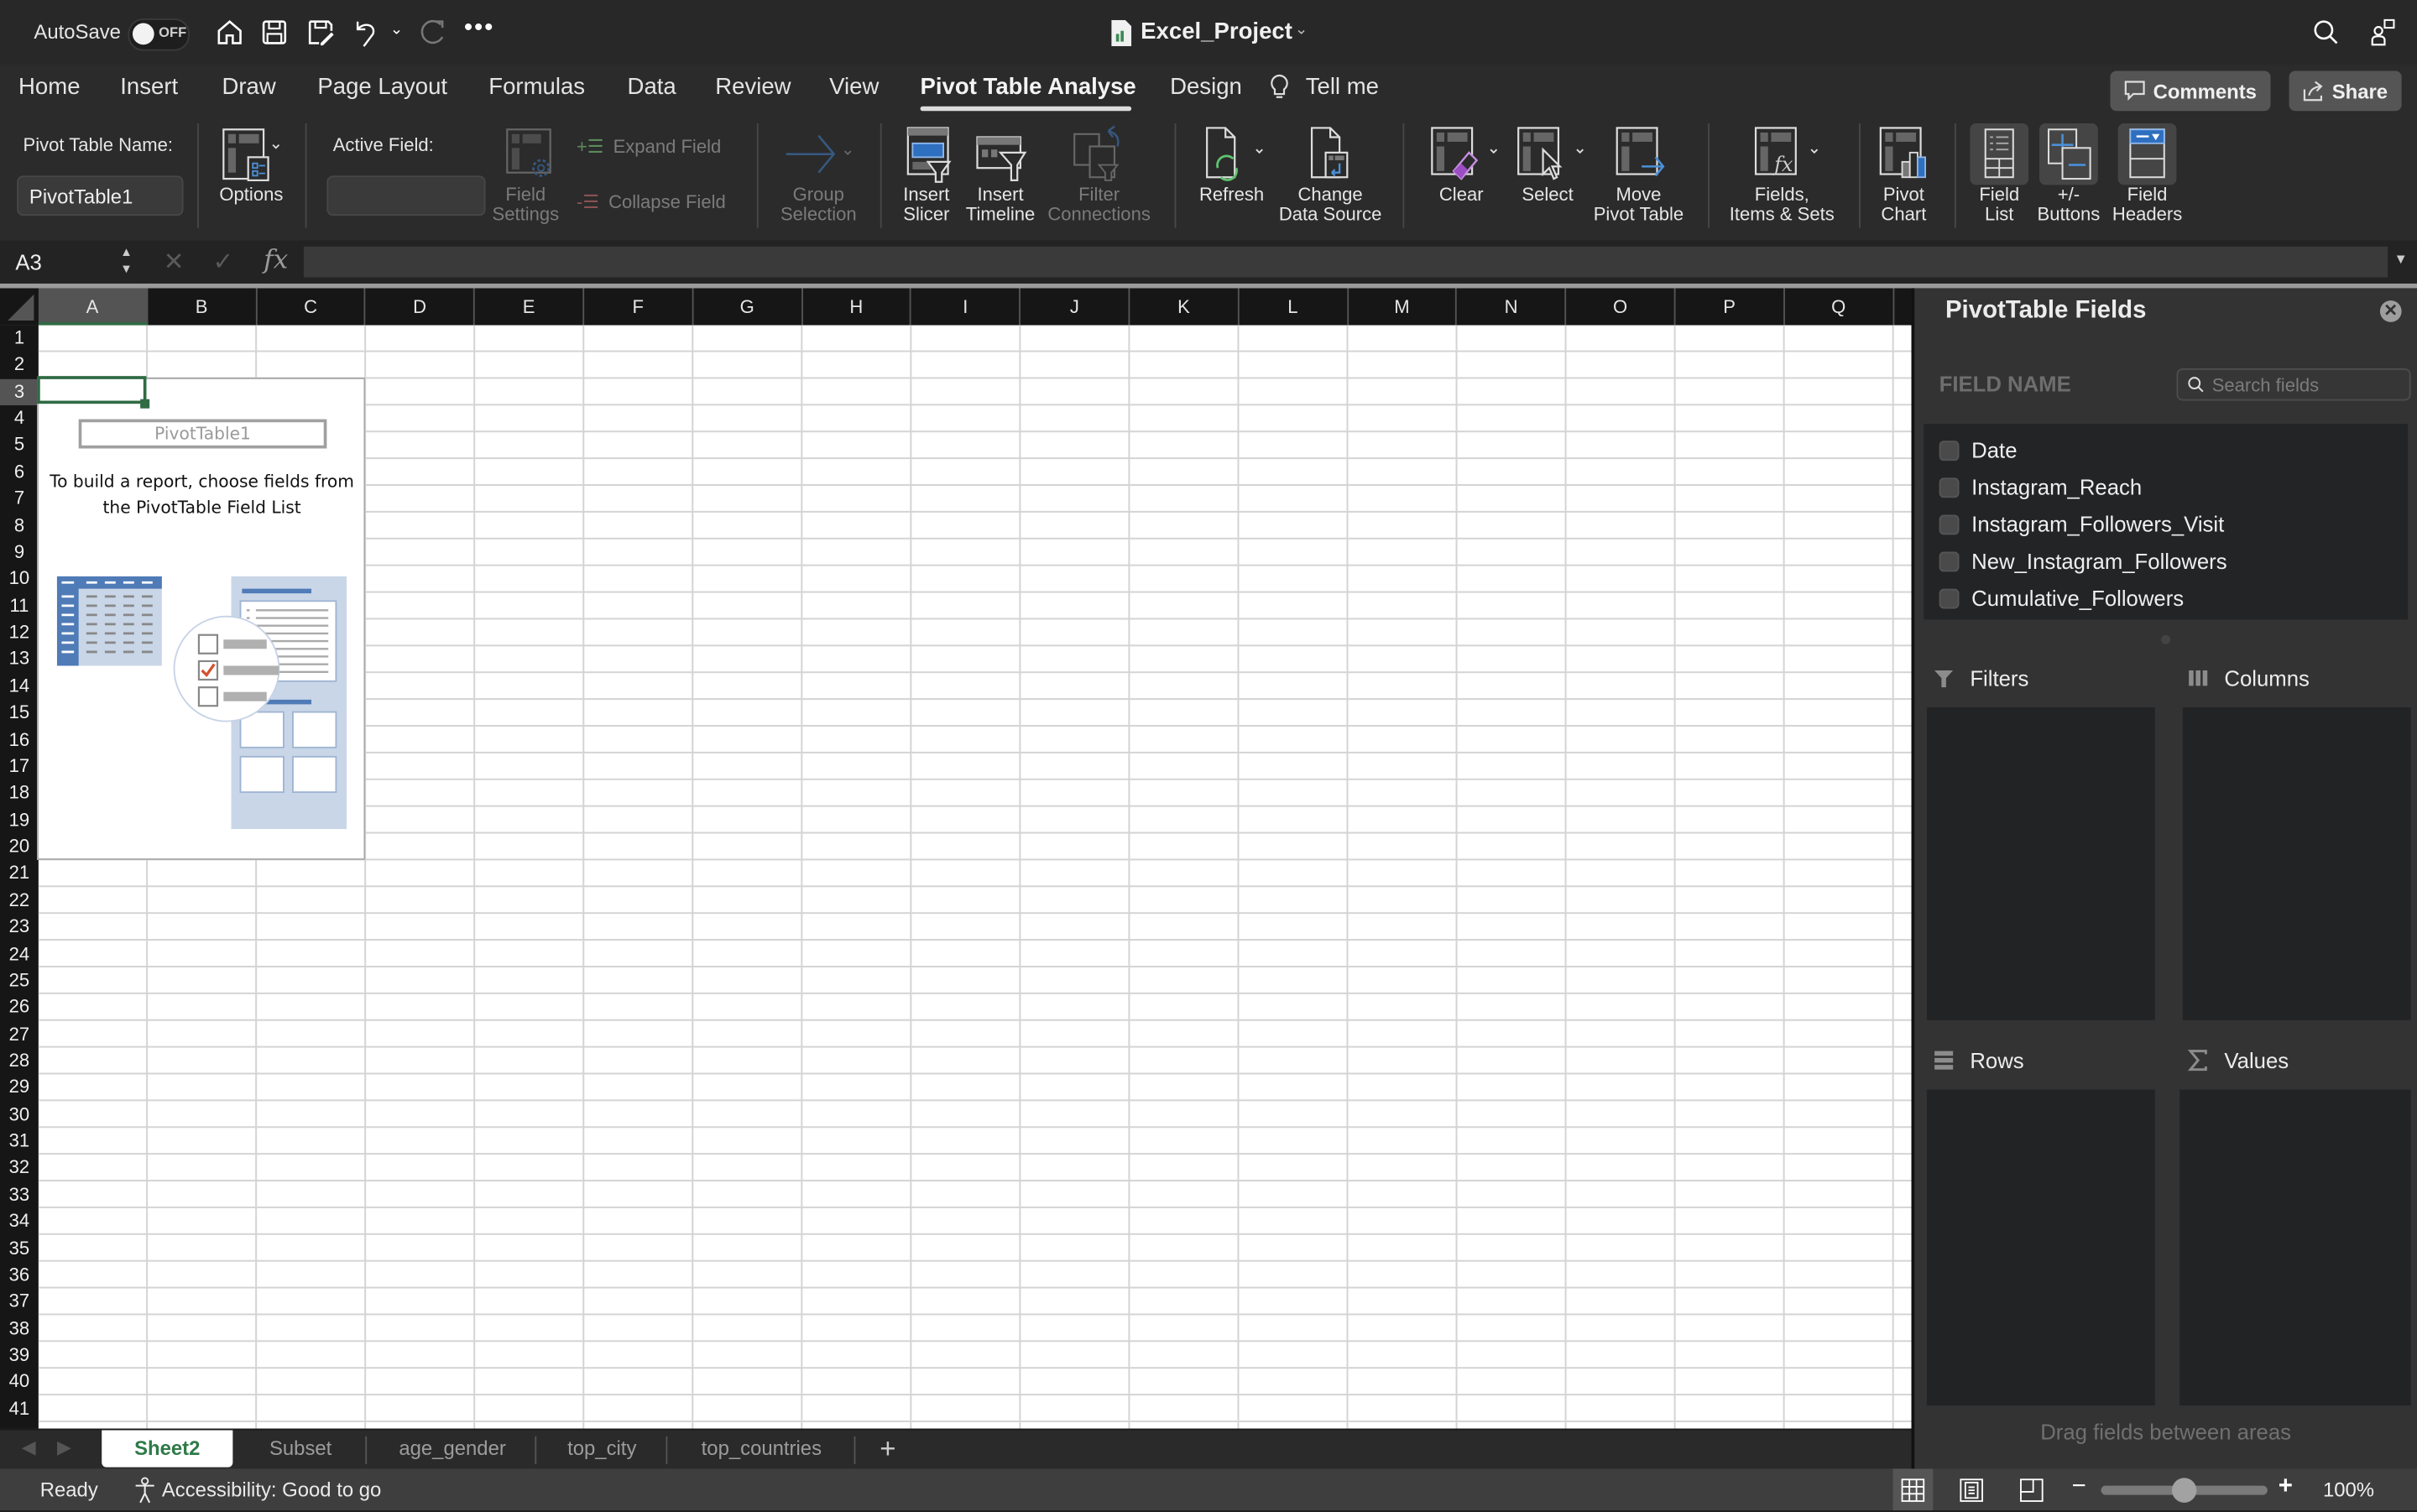 Image resolution: width=2417 pixels, height=1512 pixels. What do you see at coordinates (19, 954) in the screenshot?
I see `row-header-24: 24` at bounding box center [19, 954].